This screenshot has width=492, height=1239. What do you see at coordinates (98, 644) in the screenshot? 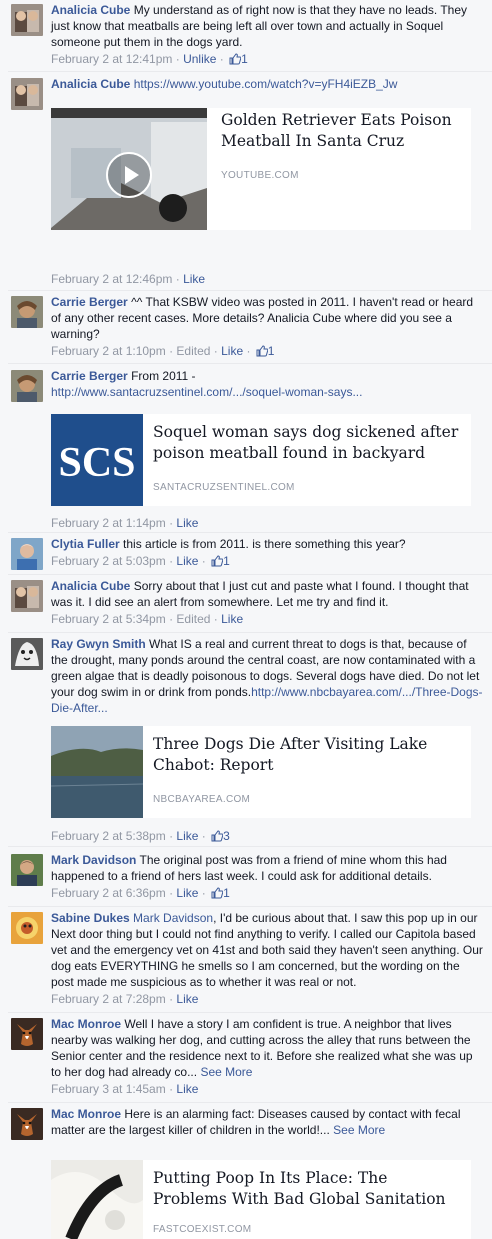
I see `comment-author: Ray Gwyn Smith` at bounding box center [98, 644].